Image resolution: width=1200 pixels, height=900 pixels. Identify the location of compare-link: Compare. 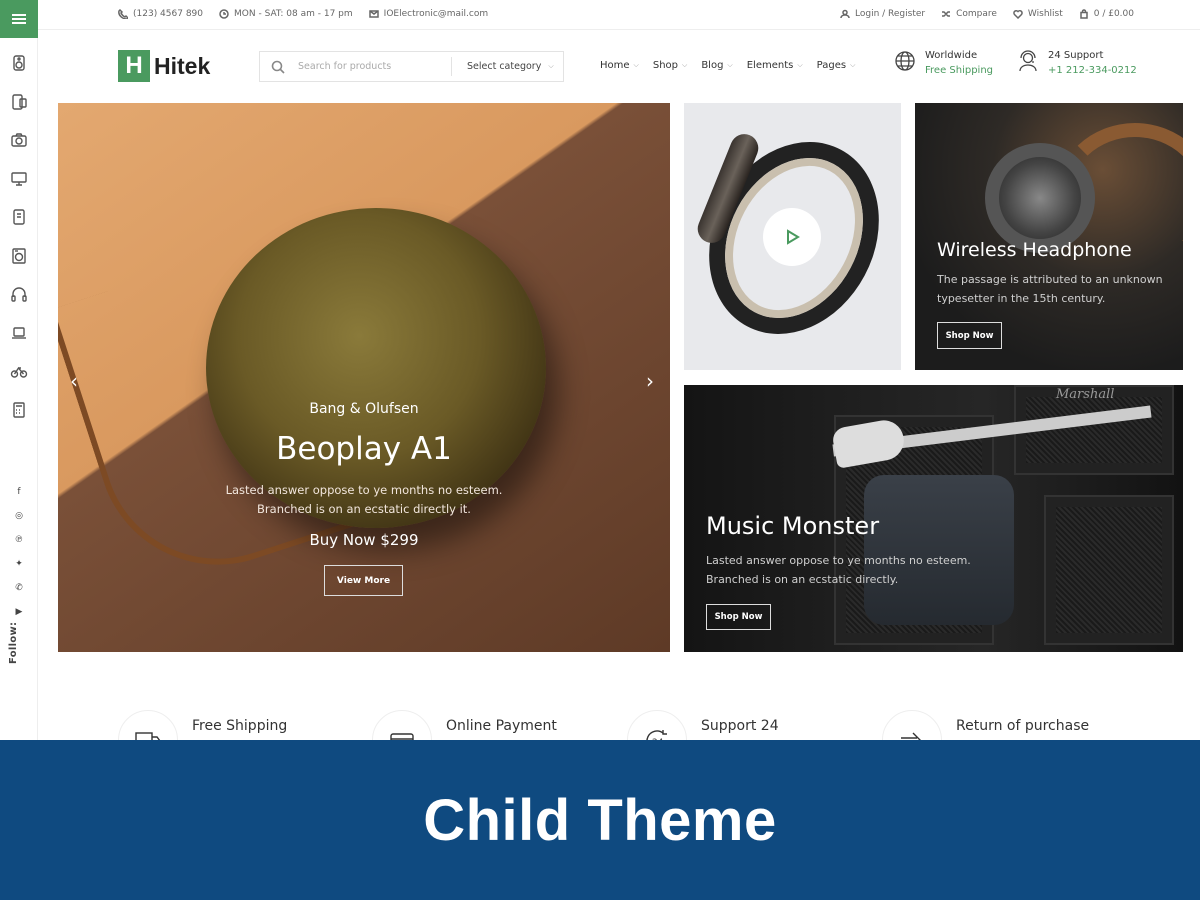
(969, 14).